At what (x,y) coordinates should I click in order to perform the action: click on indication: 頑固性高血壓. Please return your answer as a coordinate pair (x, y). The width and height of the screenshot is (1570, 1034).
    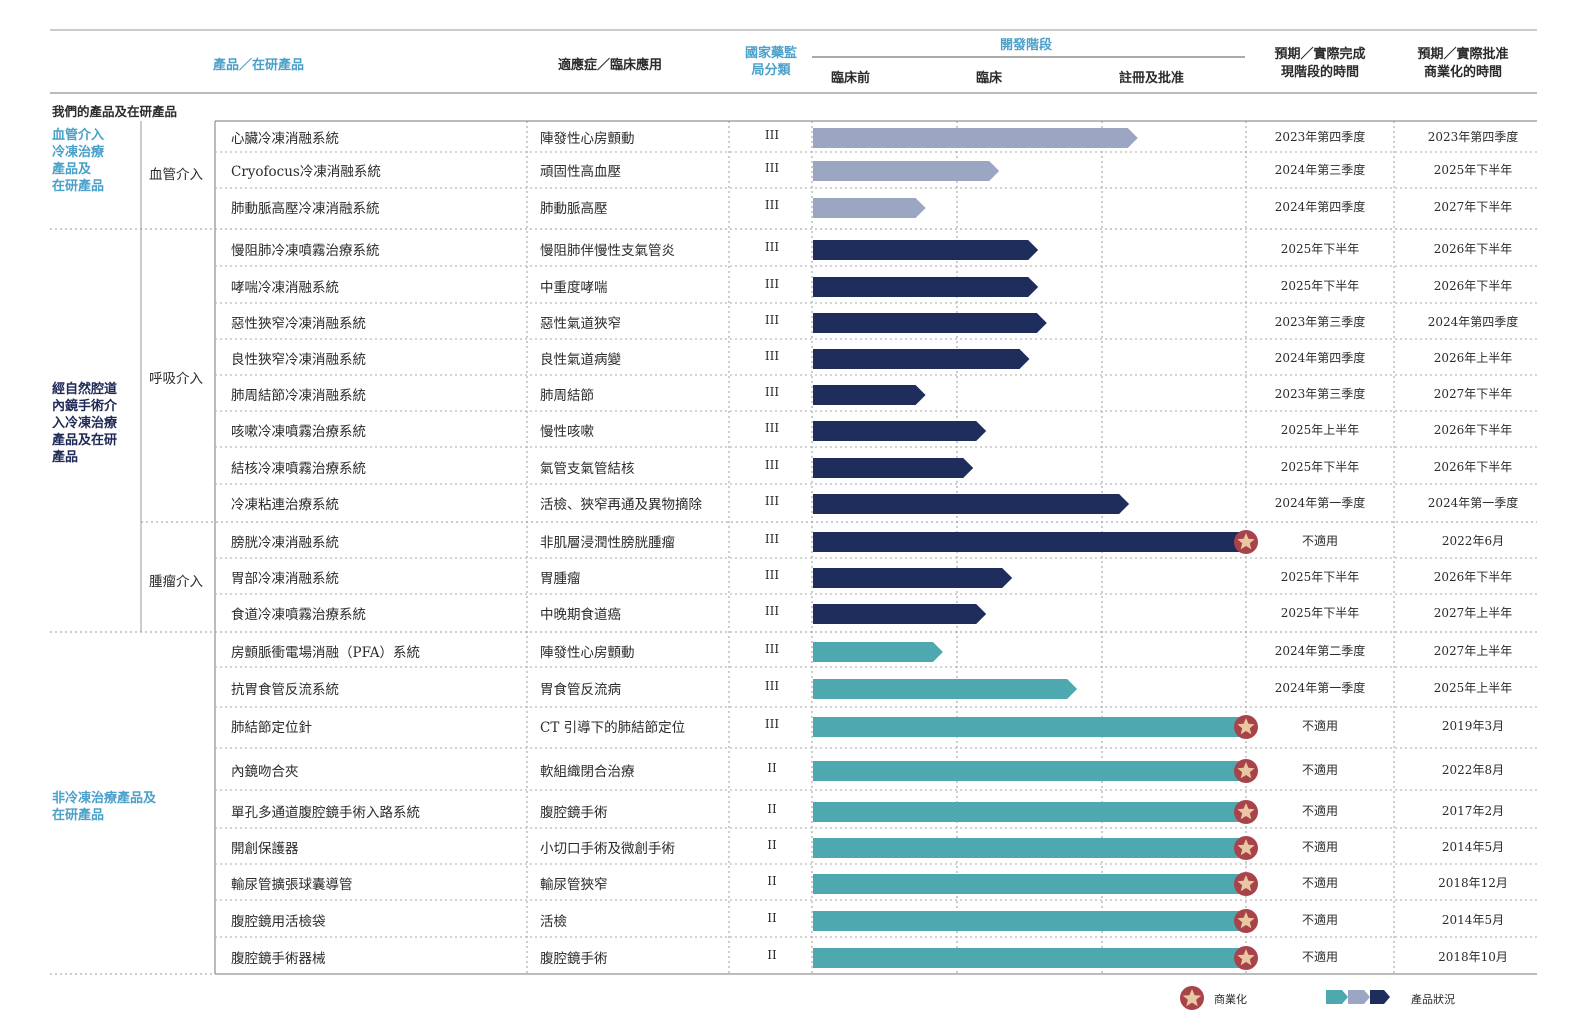
    Looking at the image, I should click on (580, 172).